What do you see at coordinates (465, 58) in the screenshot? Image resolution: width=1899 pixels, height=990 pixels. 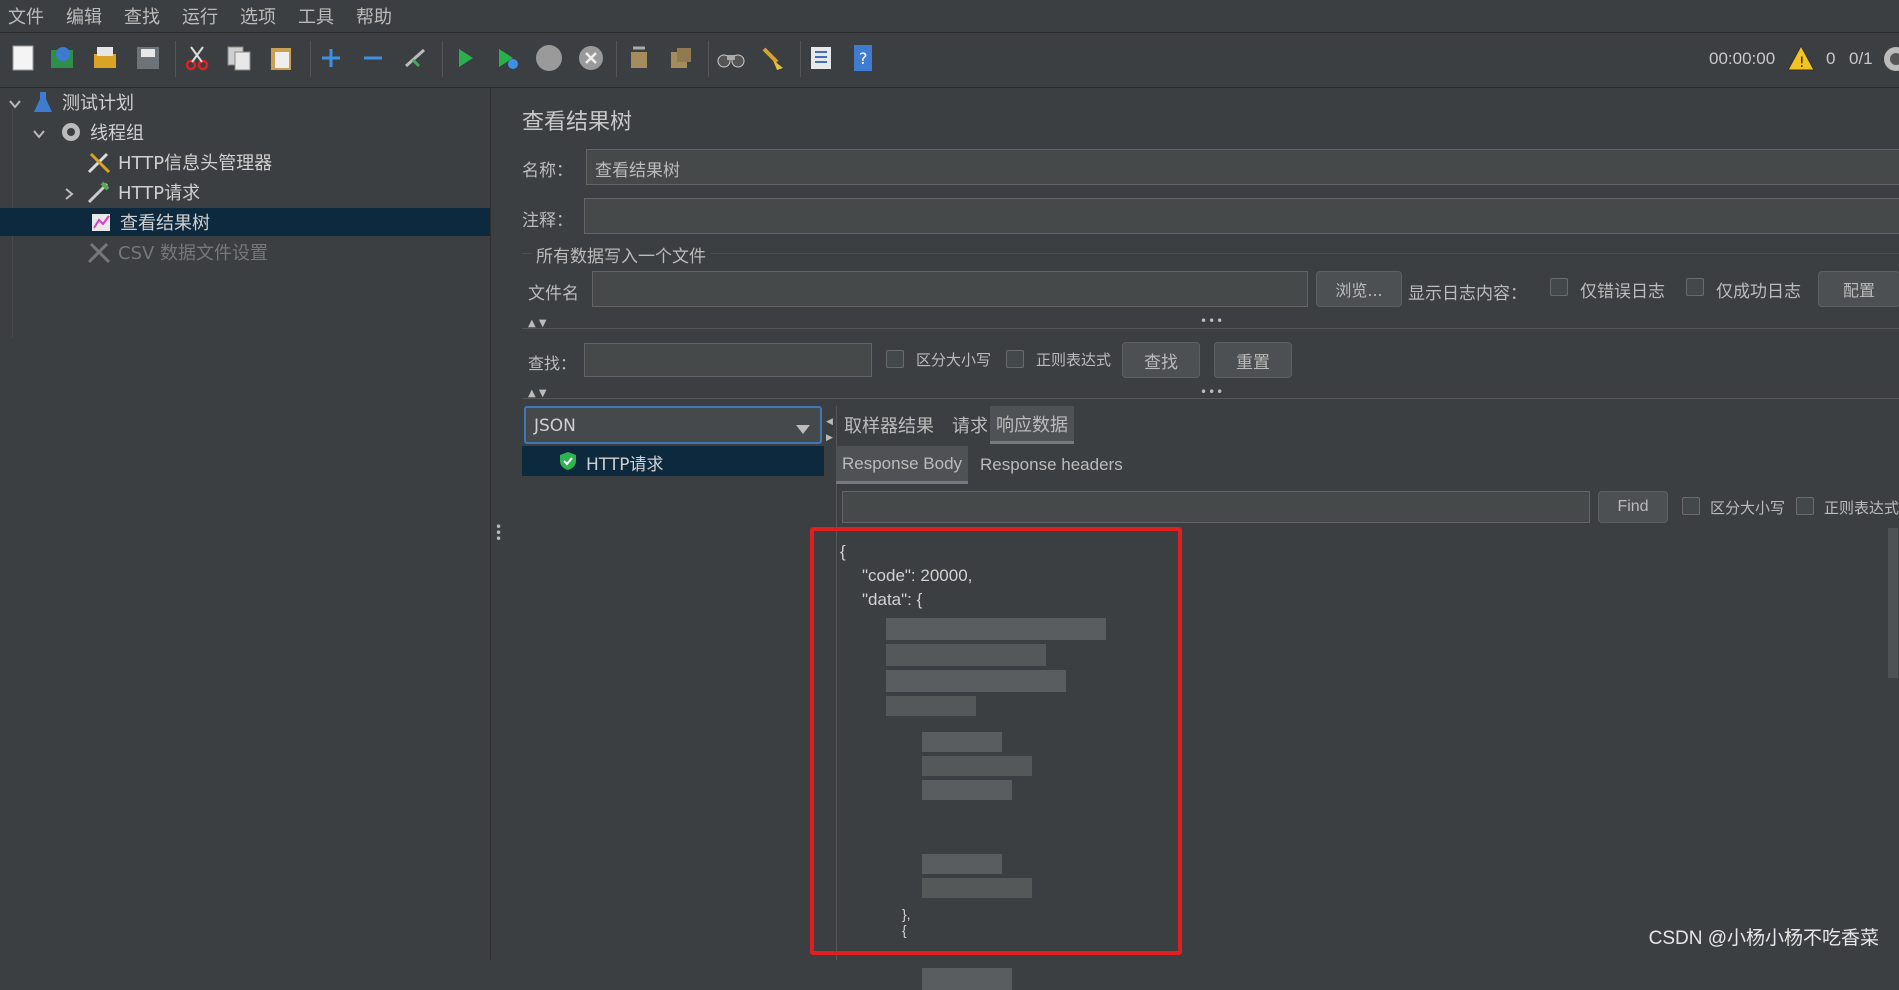 I see `start-icon` at bounding box center [465, 58].